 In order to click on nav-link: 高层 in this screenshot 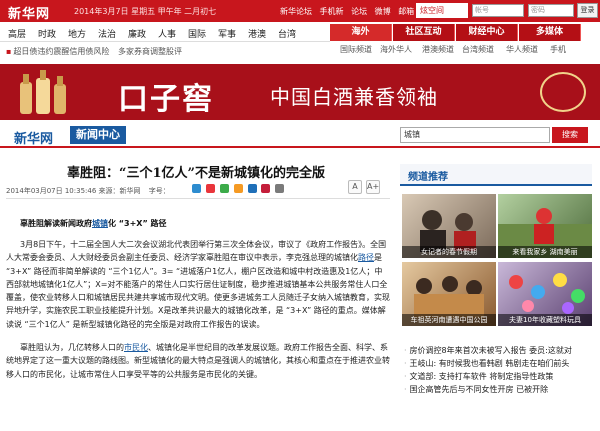, I will do `click(17, 33)`.